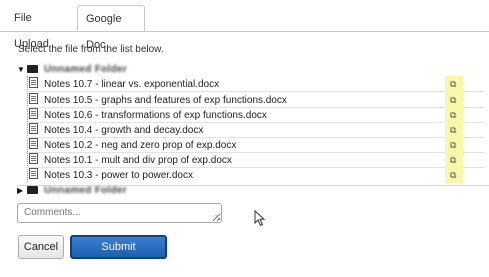 This screenshot has height=277, width=489. What do you see at coordinates (22, 191) in the screenshot?
I see `caret-right-icon: ▶` at bounding box center [22, 191].